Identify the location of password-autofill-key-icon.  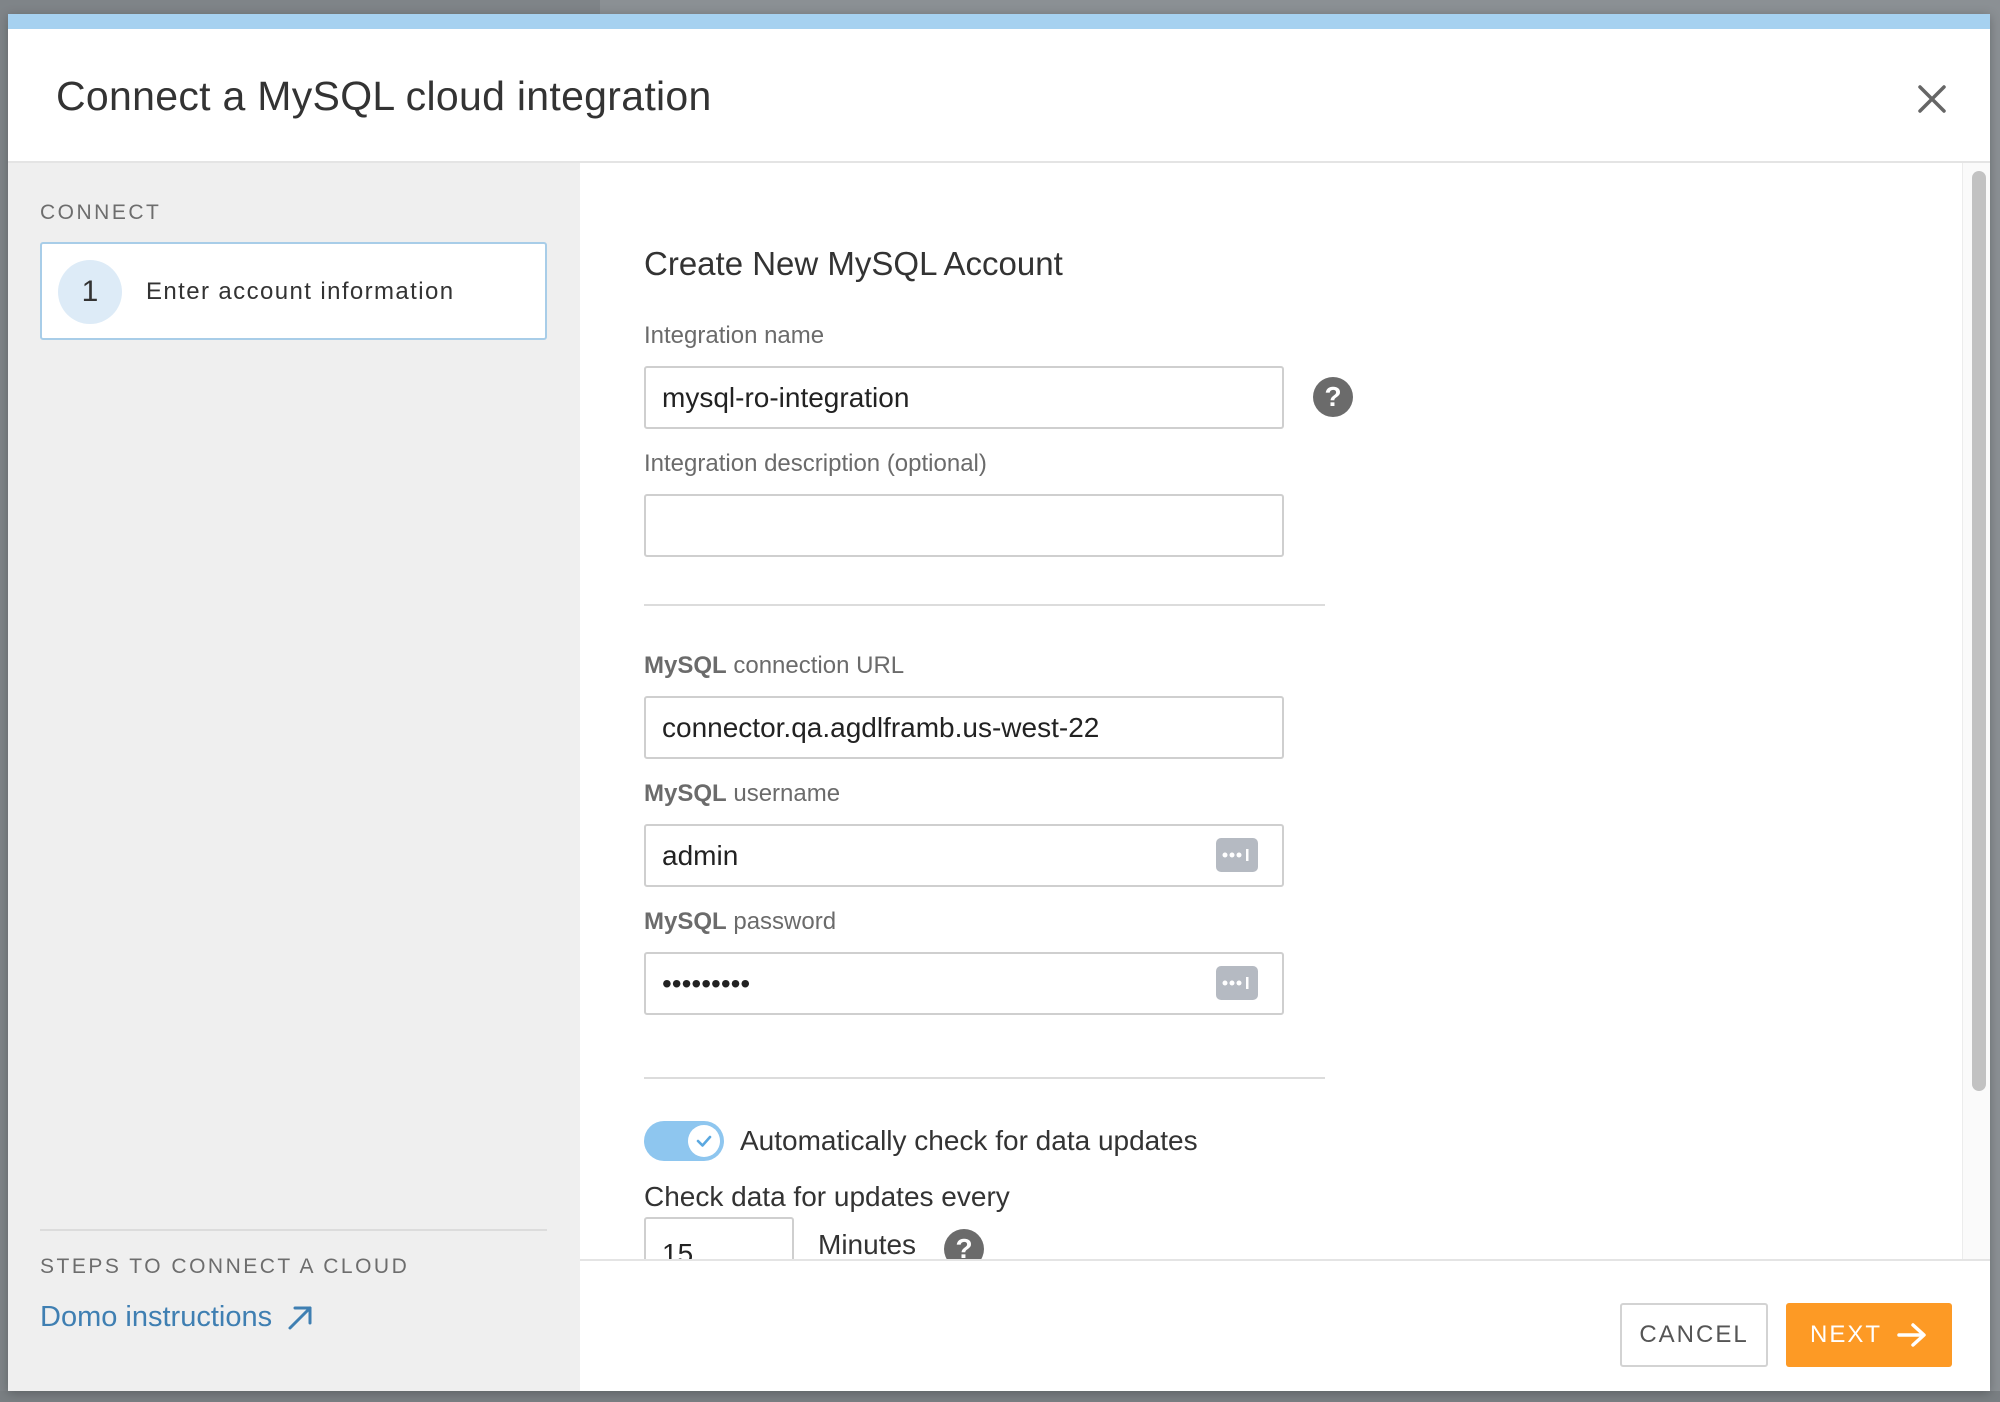
(1237, 983).